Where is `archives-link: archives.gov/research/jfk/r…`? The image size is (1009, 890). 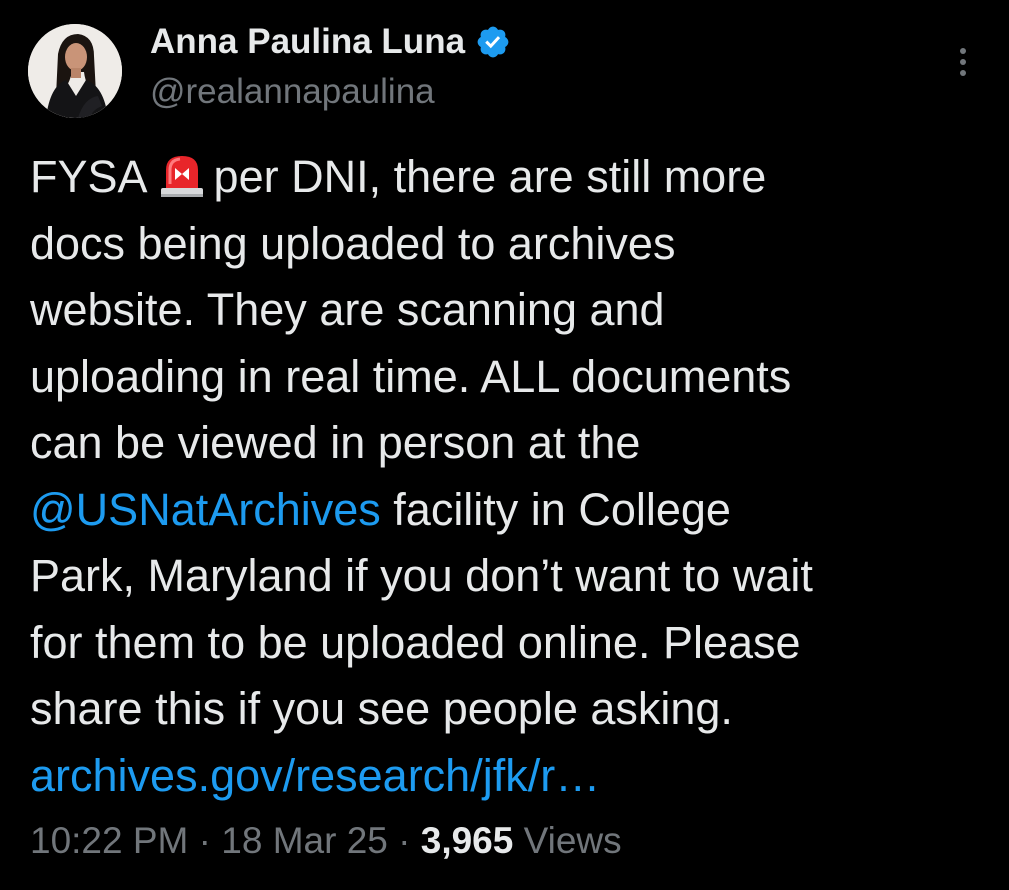 archives-link: archives.gov/research/jfk/r… is located at coordinates (315, 775).